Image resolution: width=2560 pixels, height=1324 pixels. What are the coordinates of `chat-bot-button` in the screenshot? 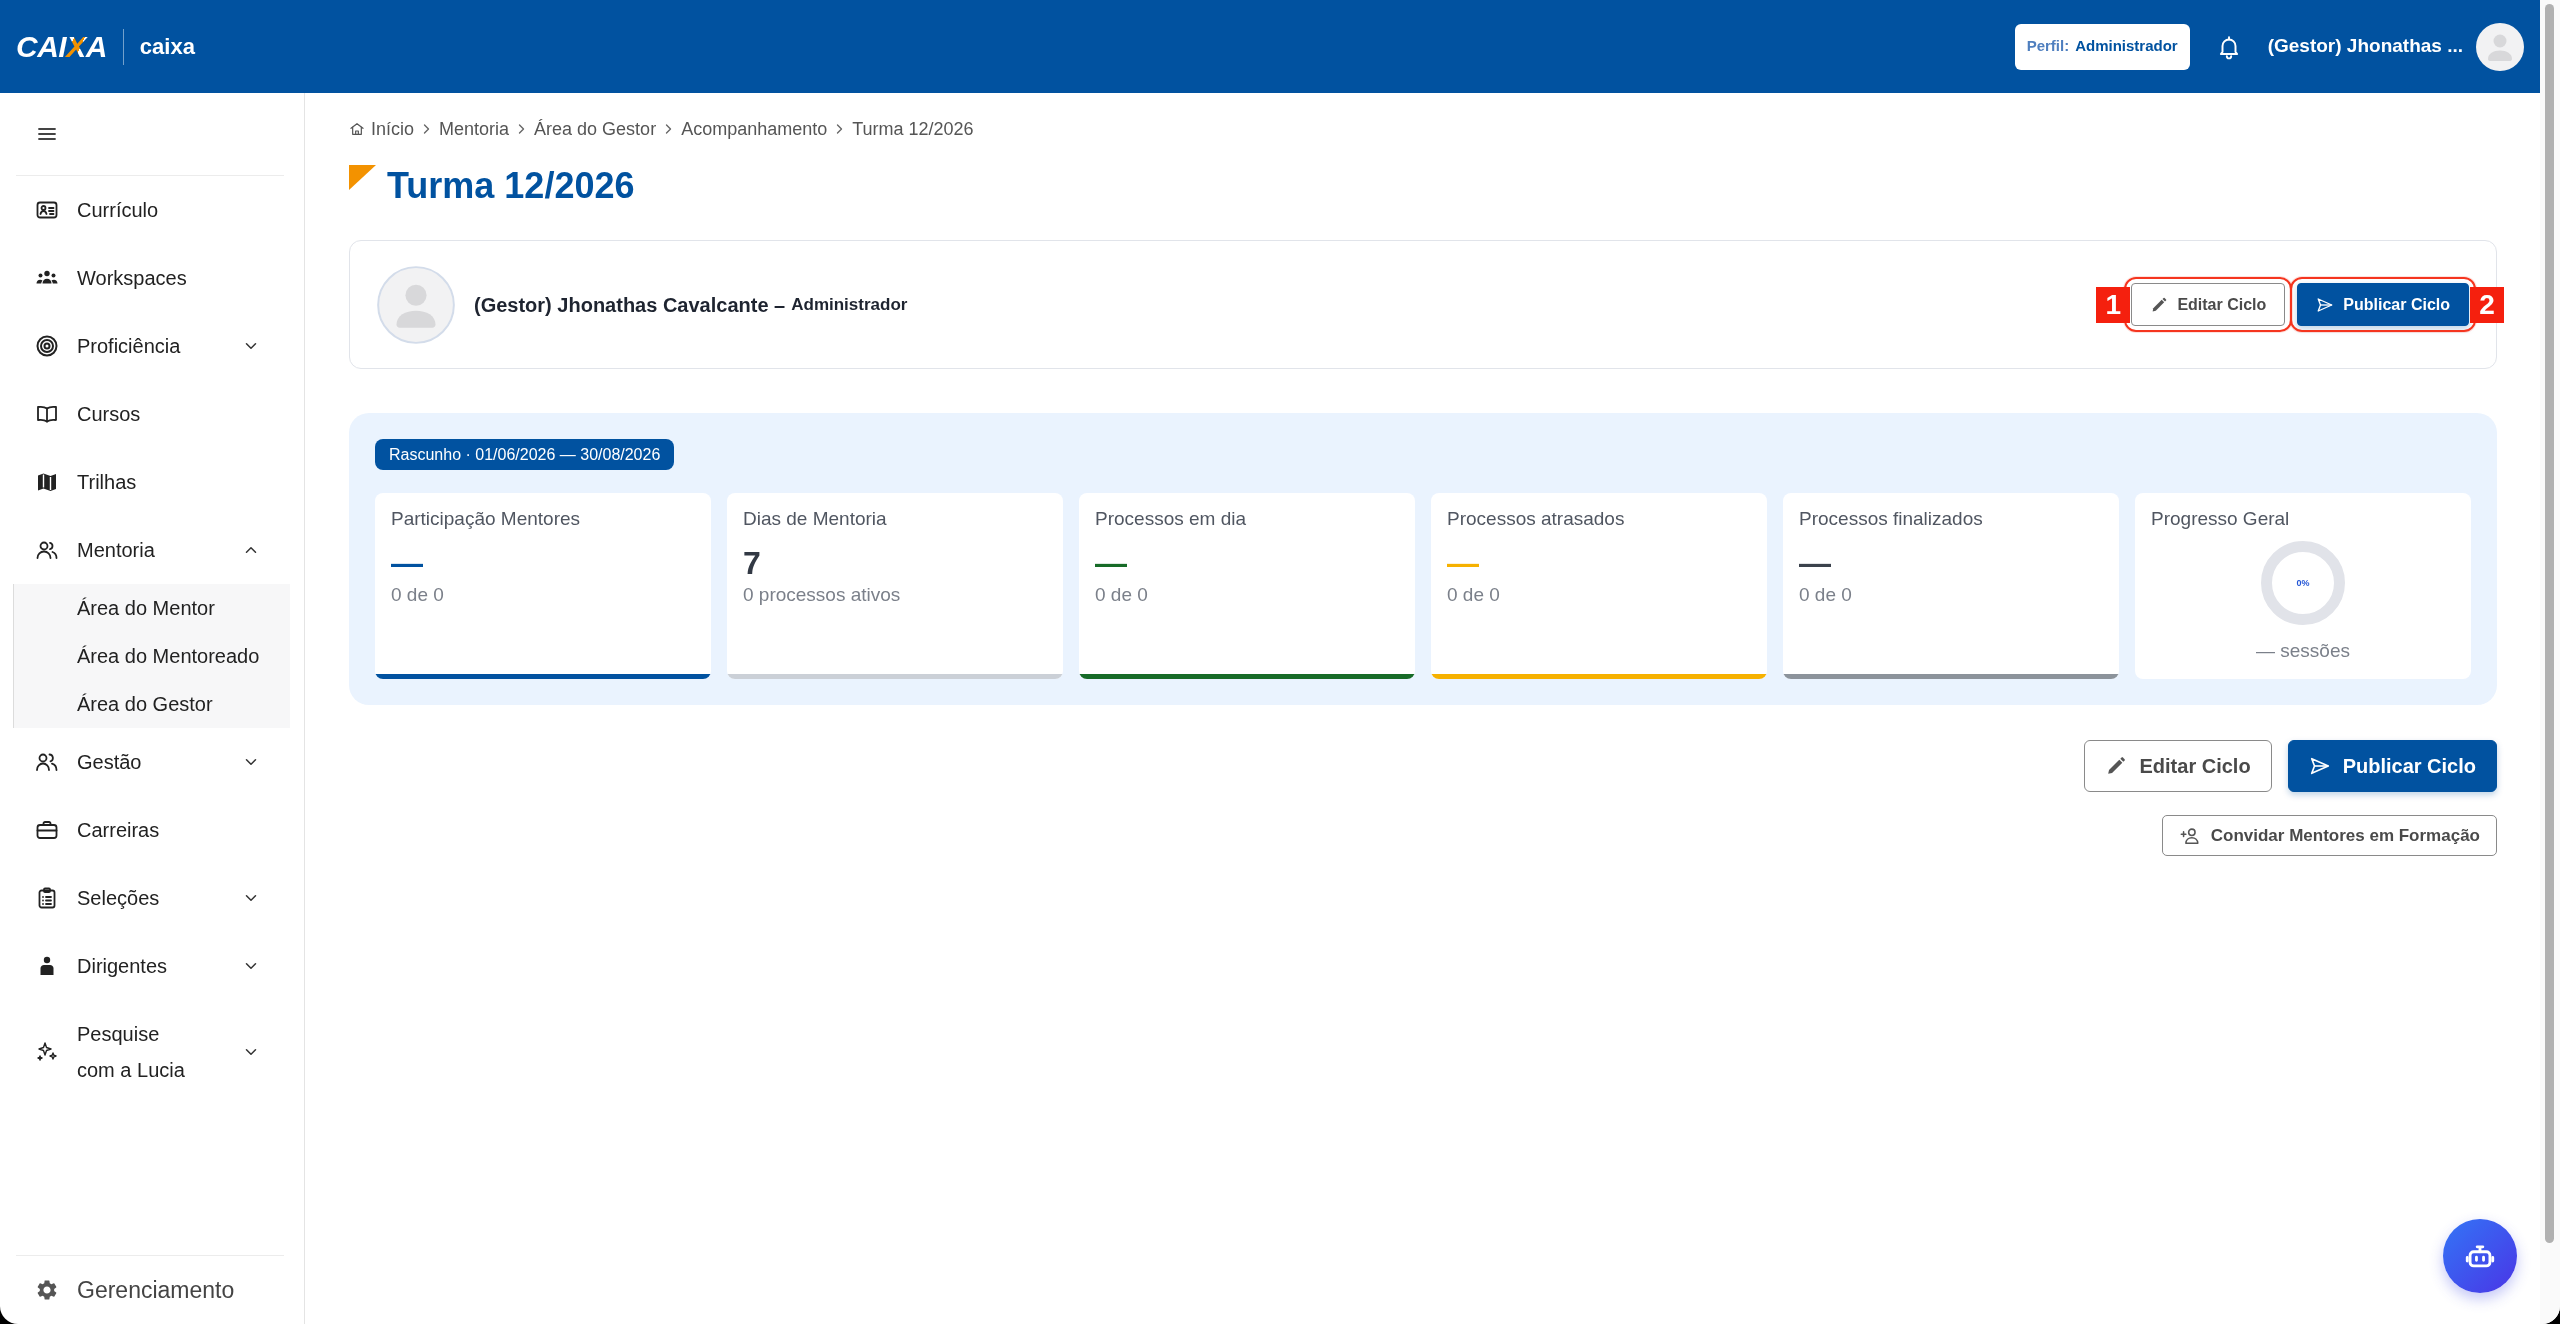 It's located at (2480, 1256).